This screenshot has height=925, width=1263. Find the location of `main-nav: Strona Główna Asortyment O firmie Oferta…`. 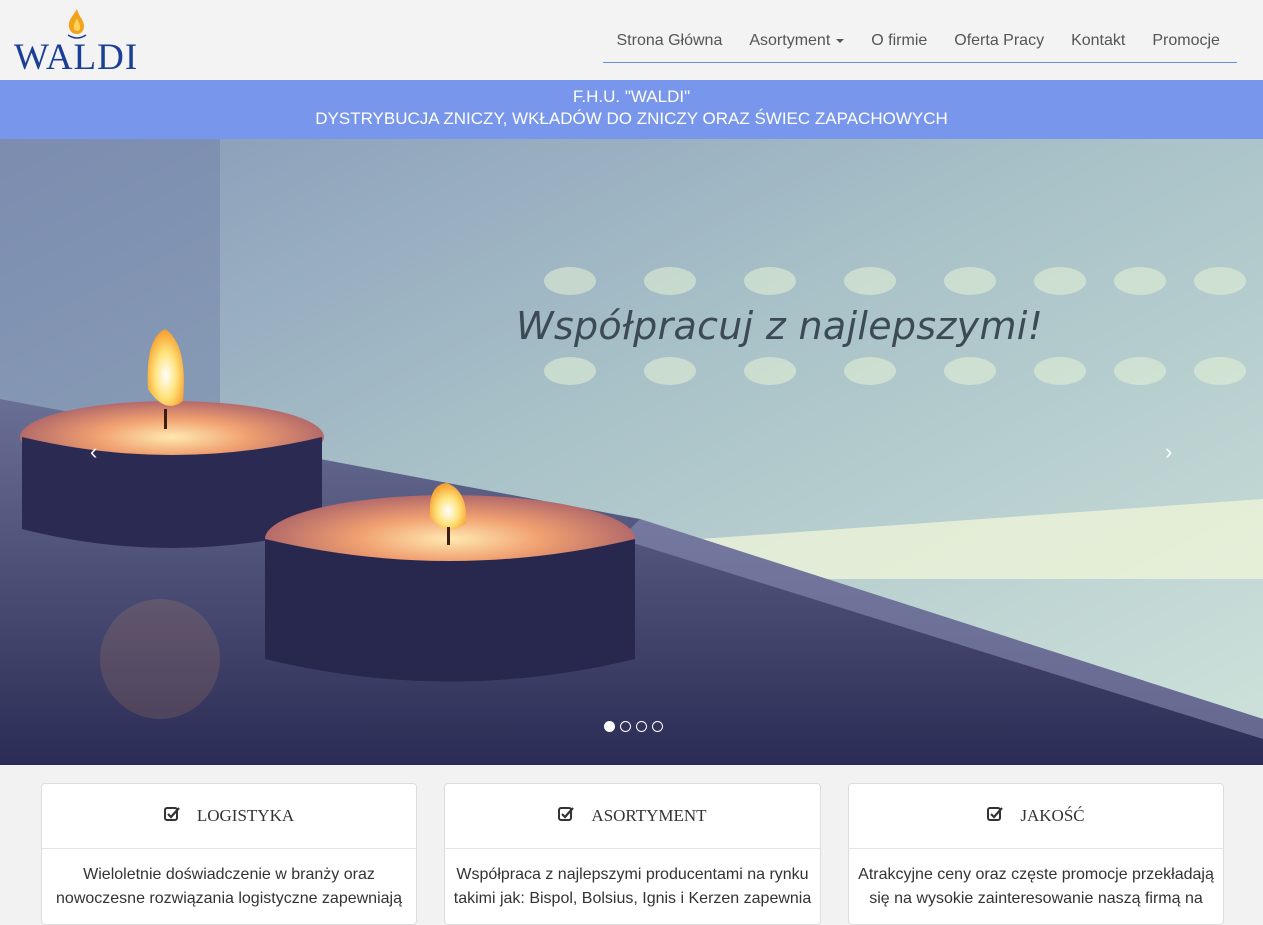

main-nav: Strona Główna Asortyment O firmie Oferta… is located at coordinates (920, 42).